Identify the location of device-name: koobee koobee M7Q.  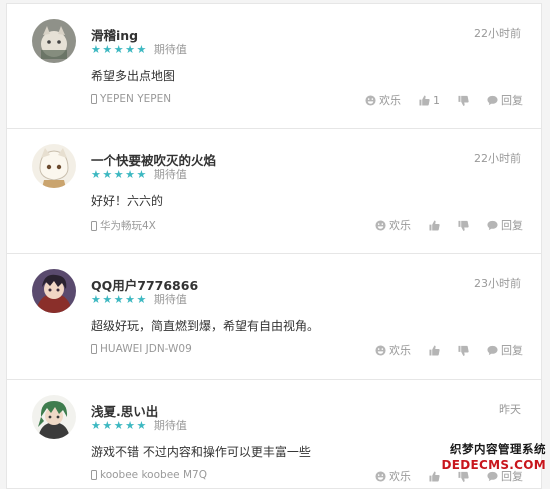
(153, 475).